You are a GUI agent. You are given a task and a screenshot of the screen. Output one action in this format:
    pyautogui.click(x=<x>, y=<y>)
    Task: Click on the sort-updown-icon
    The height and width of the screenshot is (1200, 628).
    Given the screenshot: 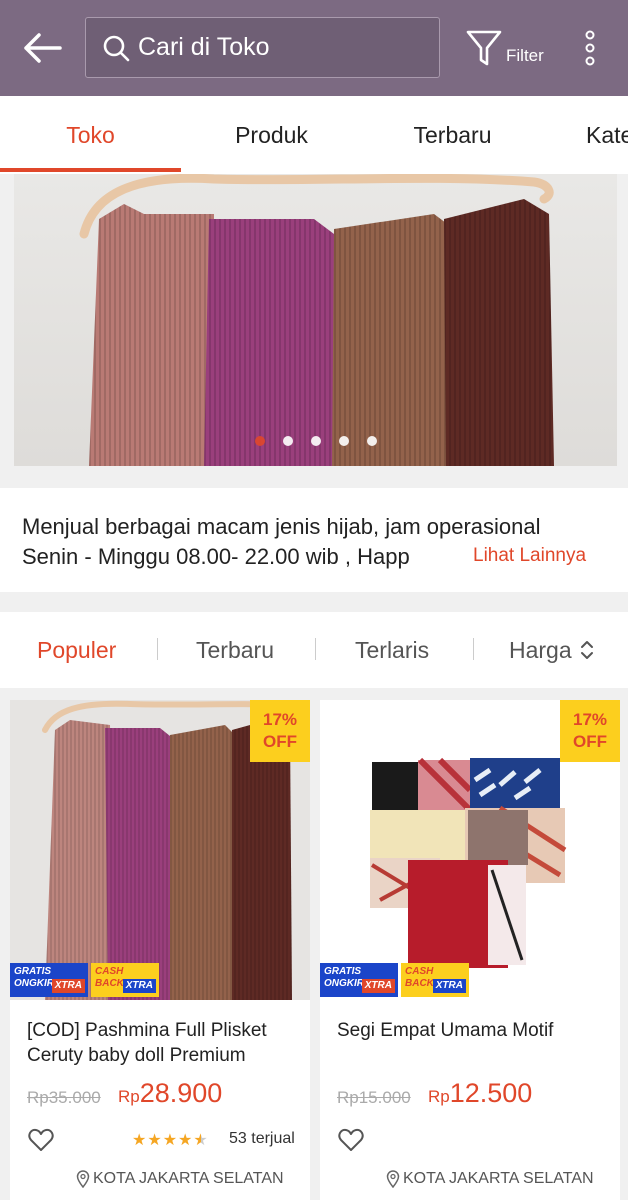 What is the action you would take?
    pyautogui.click(x=586, y=650)
    